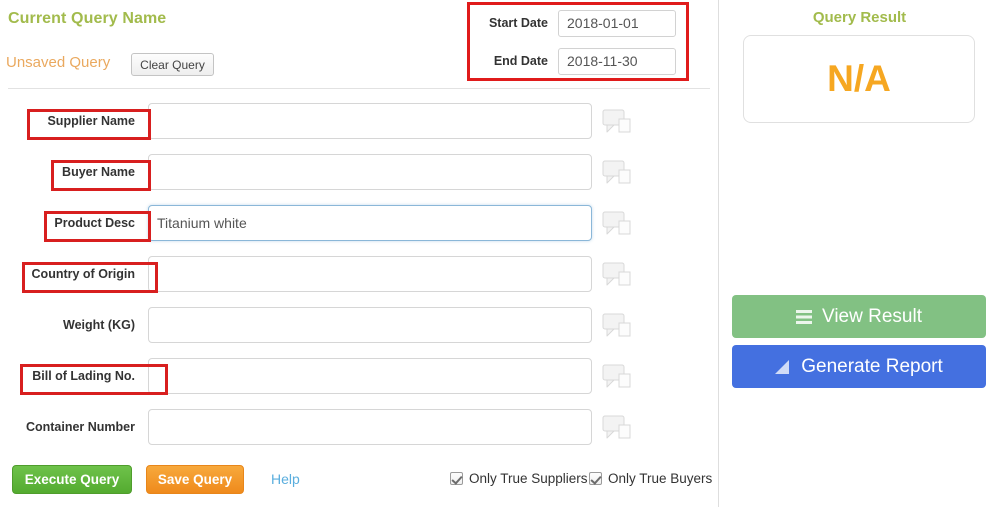 This screenshot has width=1000, height=507. Describe the element at coordinates (58, 62) in the screenshot. I see `query-state-label: Unsaved Query` at that location.